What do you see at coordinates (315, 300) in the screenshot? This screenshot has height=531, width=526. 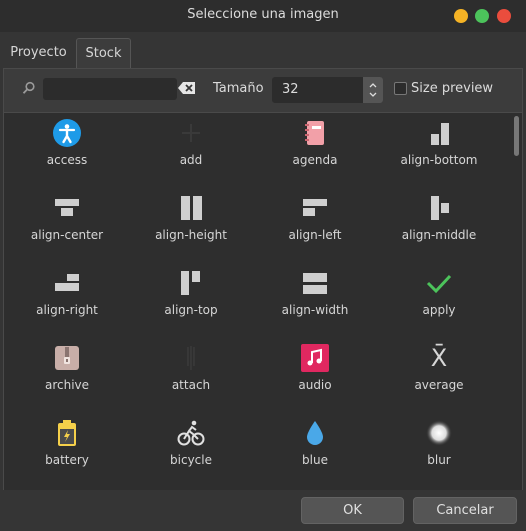 I see `icon-item-align-width: align-width` at bounding box center [315, 300].